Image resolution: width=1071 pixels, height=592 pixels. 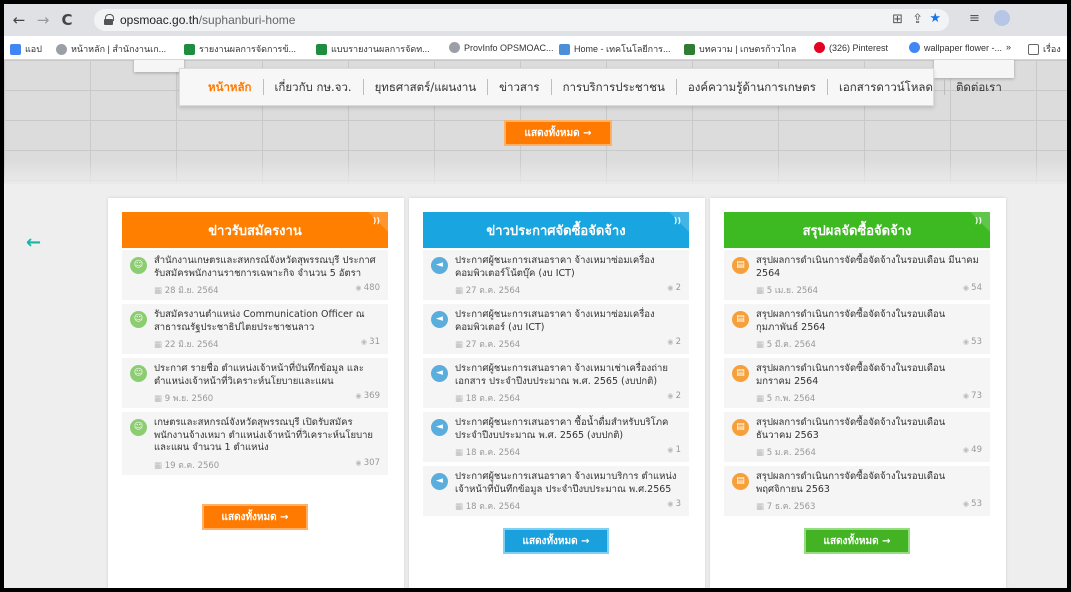 I want to click on reading-list-icon: ≡, so click(x=974, y=18).